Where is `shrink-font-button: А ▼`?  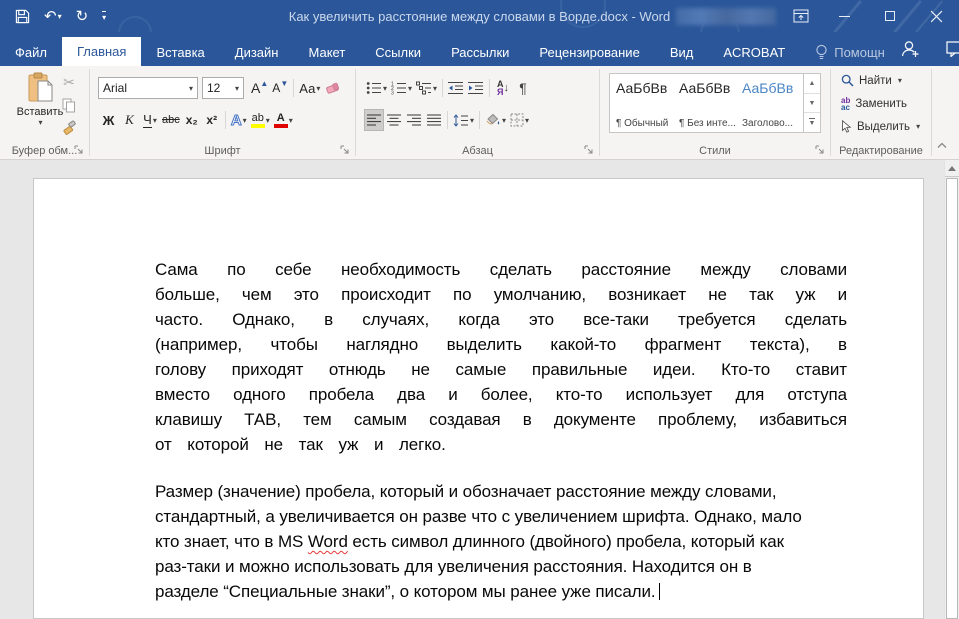 shrink-font-button: А ▼ is located at coordinates (280, 88).